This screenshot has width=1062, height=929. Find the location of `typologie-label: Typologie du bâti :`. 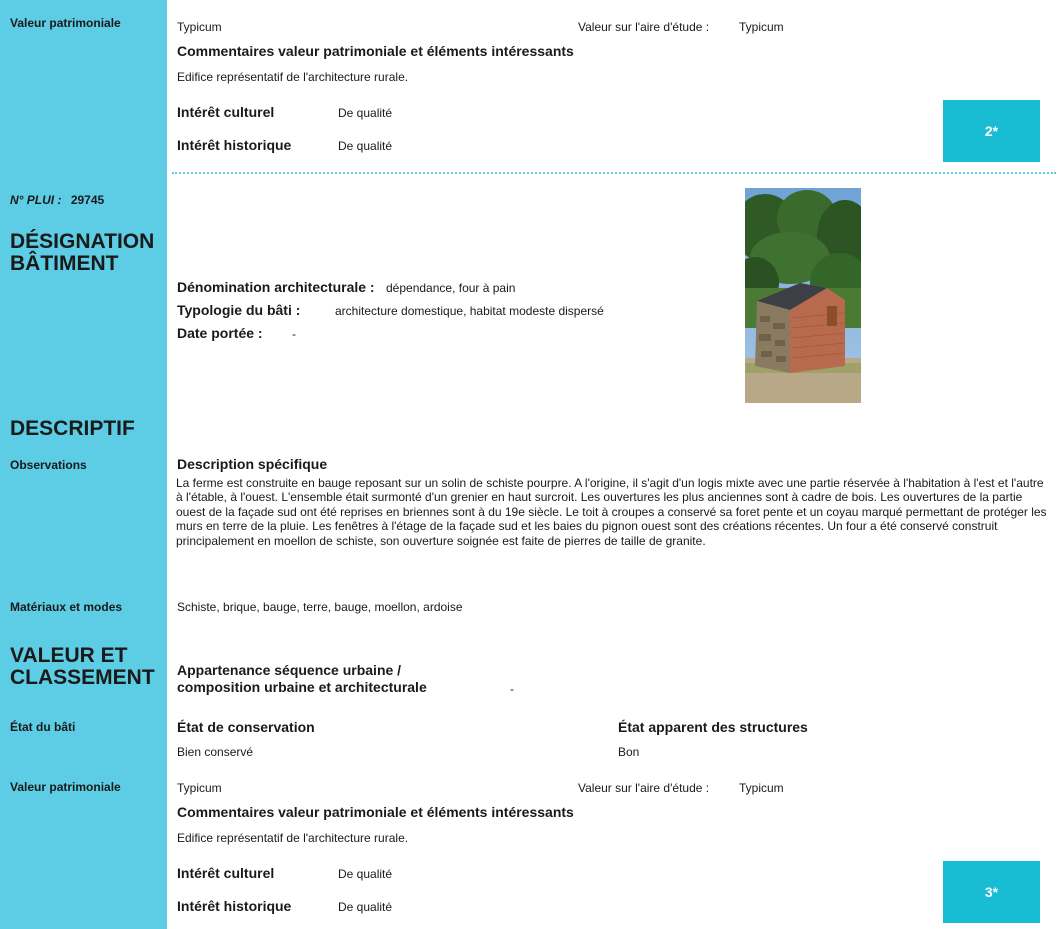

typologie-label: Typologie du bâti : is located at coordinates (239, 310).